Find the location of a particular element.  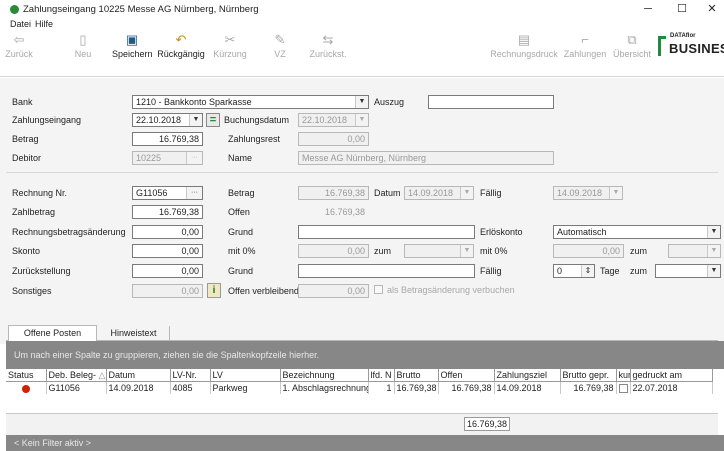

toolbar-kuerzung-button: ✂ Kürzung is located at coordinates (230, 54).